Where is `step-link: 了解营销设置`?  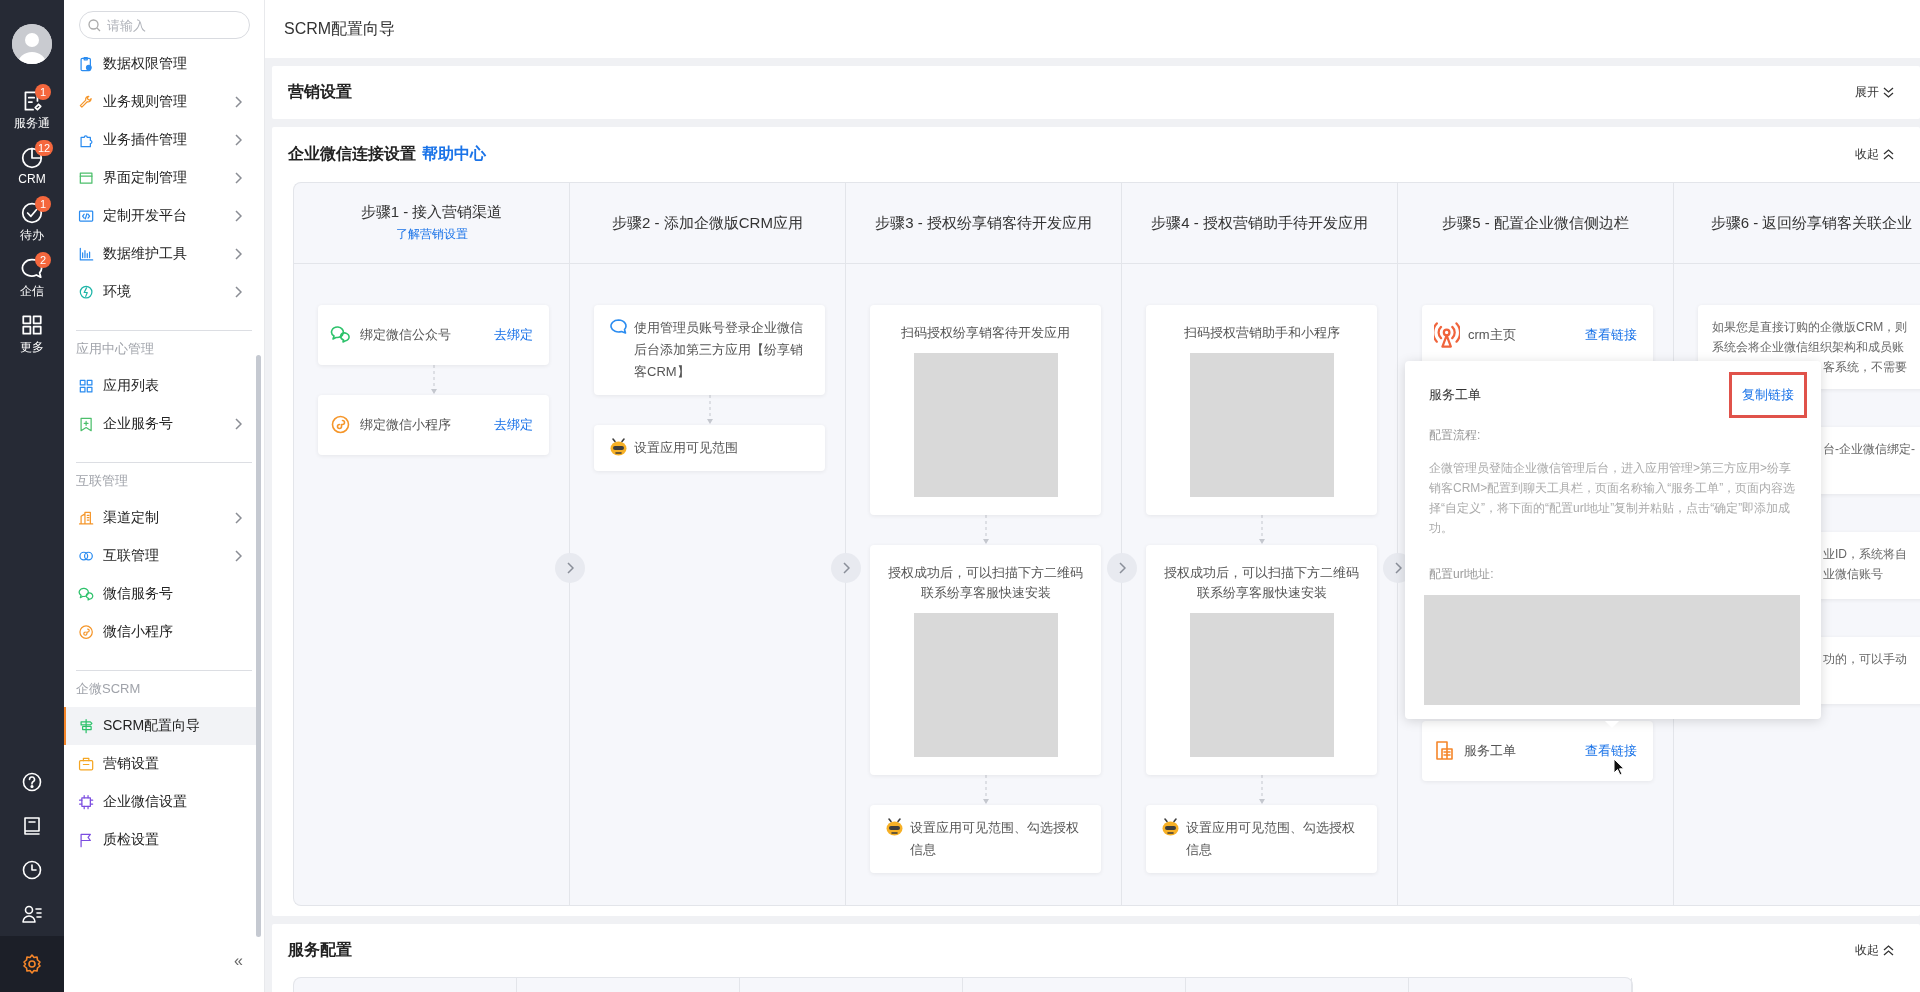 step-link: 了解营销设置 is located at coordinates (431, 234).